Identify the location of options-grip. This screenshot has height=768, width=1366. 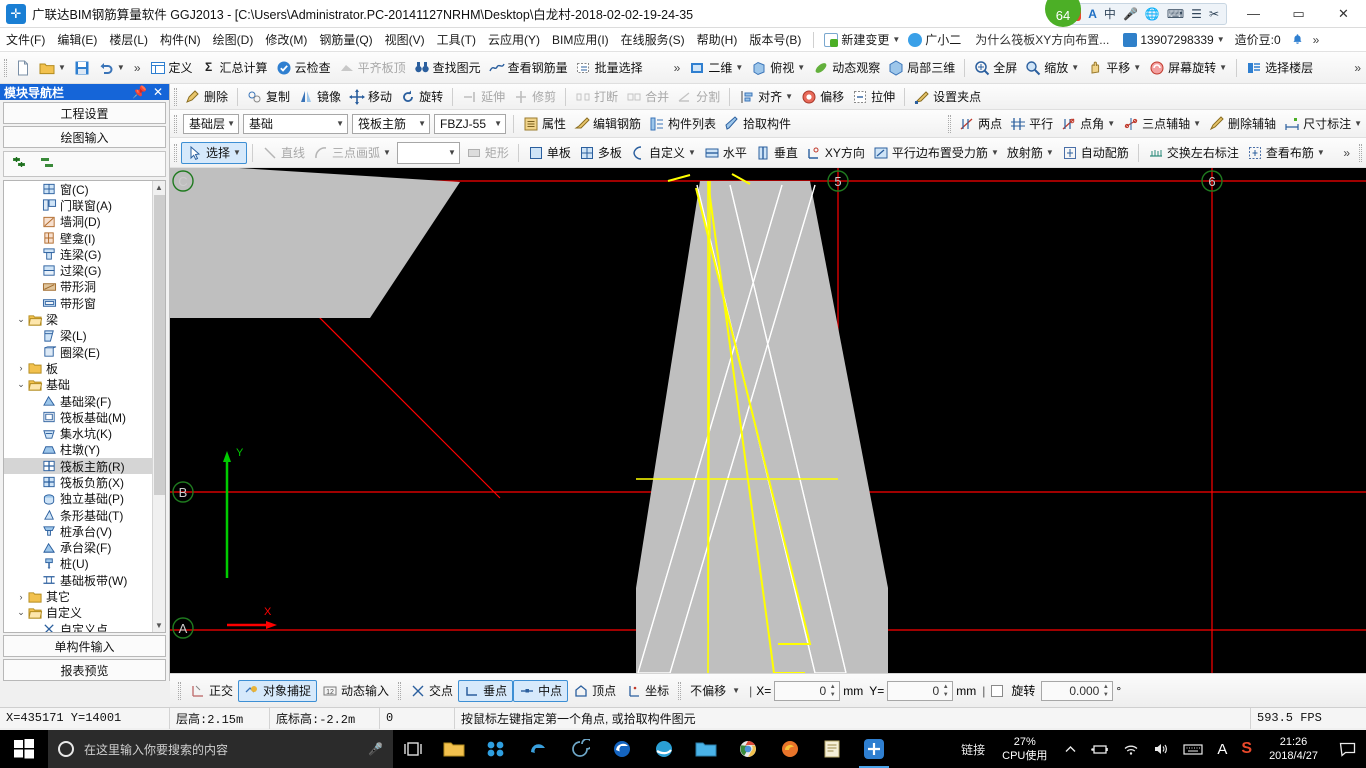
(680, 690).